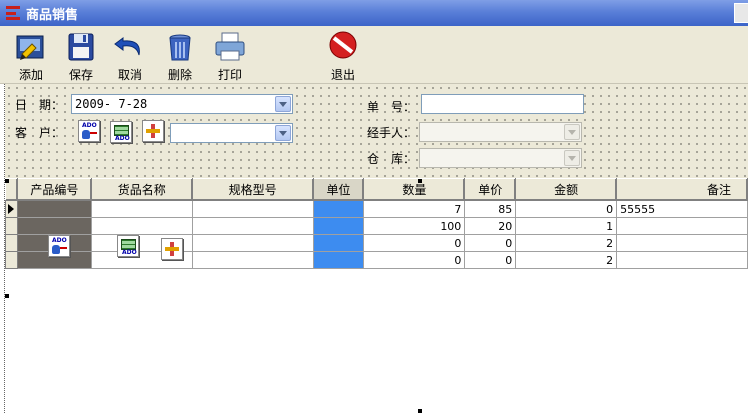 This screenshot has height=413, width=748. I want to click on save-button: 保存, so click(81, 56).